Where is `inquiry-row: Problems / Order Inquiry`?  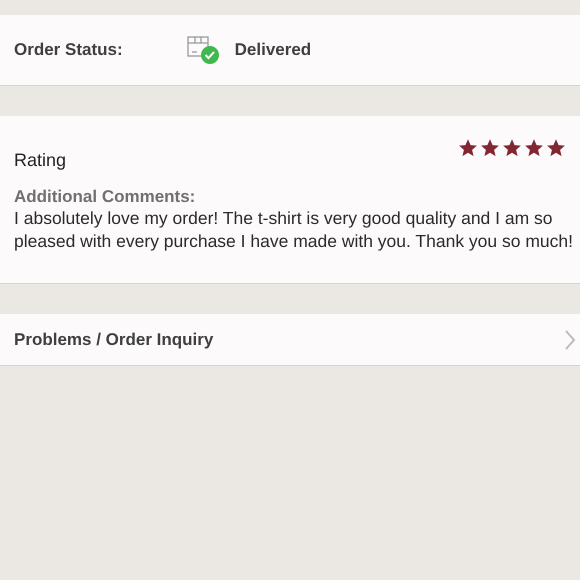
inquiry-row: Problems / Order Inquiry is located at coordinates (290, 340).